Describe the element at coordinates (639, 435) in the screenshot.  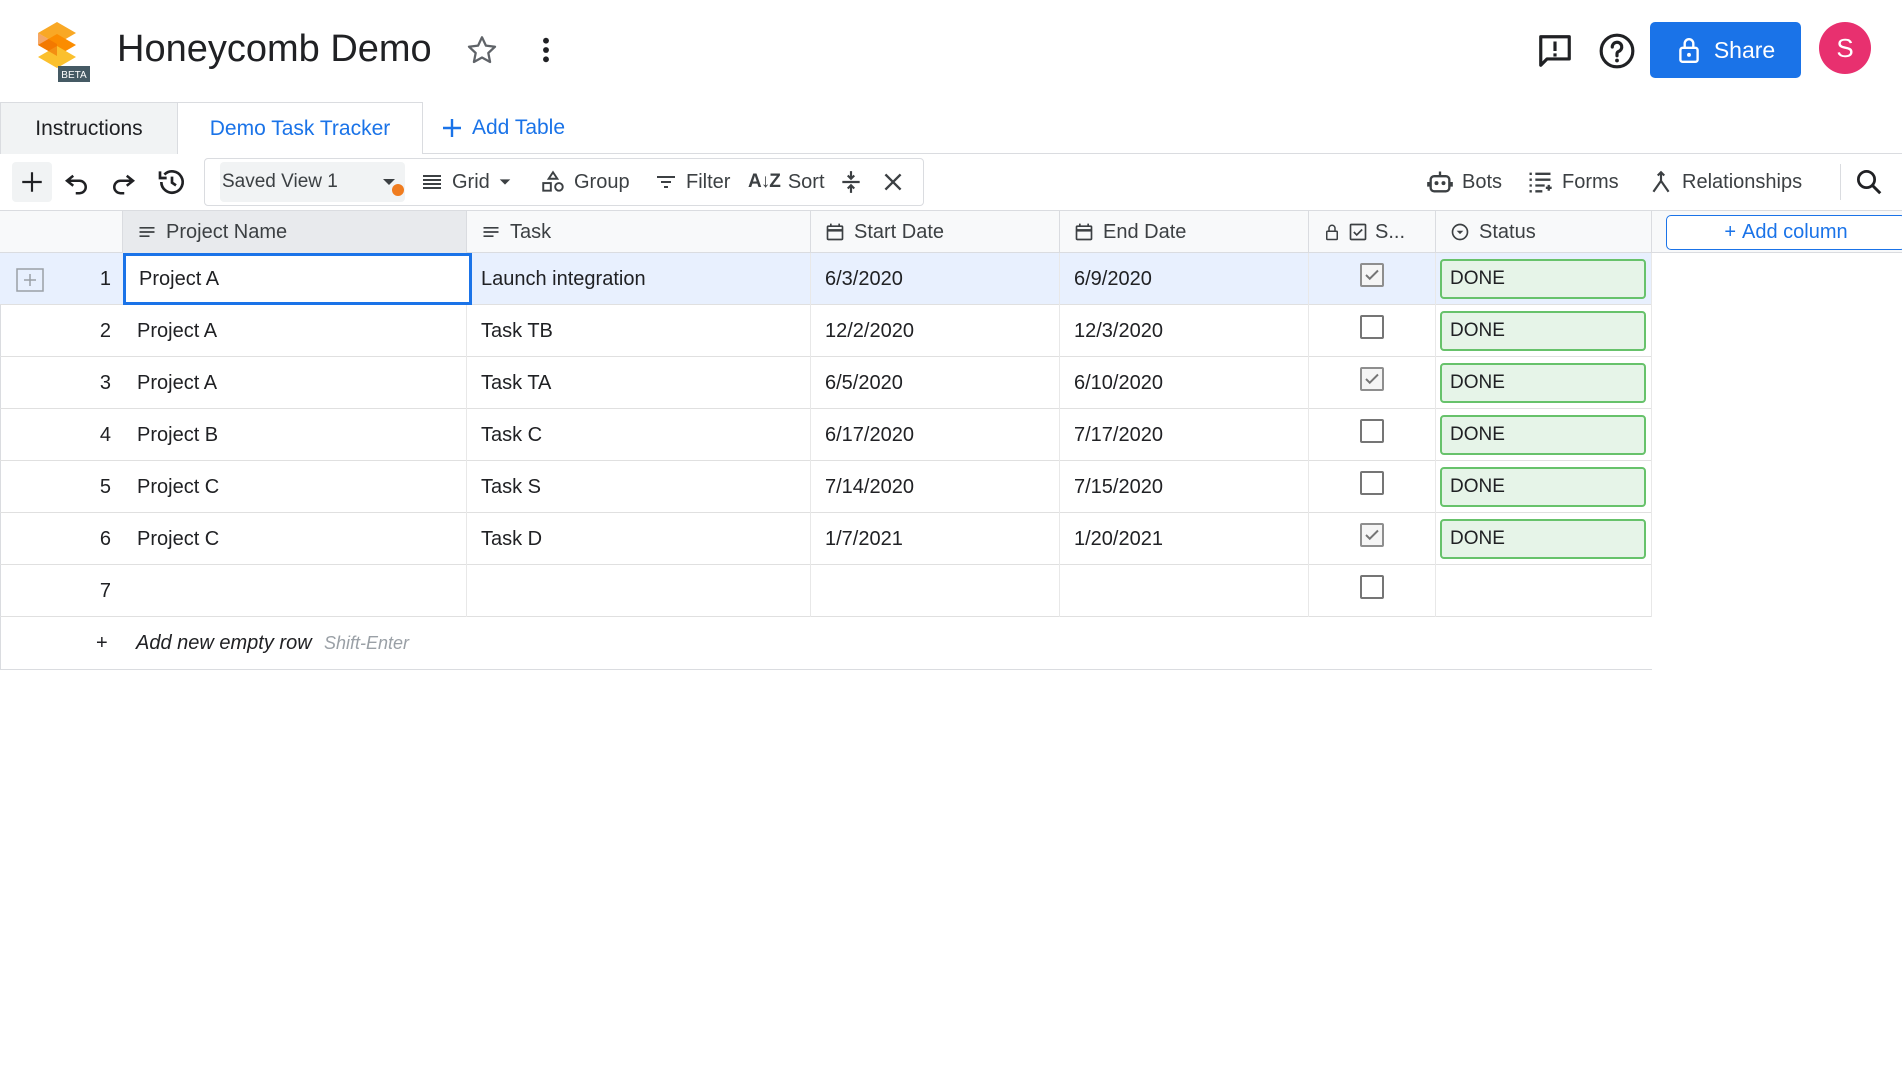
I see `cell-task: Task C` at that location.